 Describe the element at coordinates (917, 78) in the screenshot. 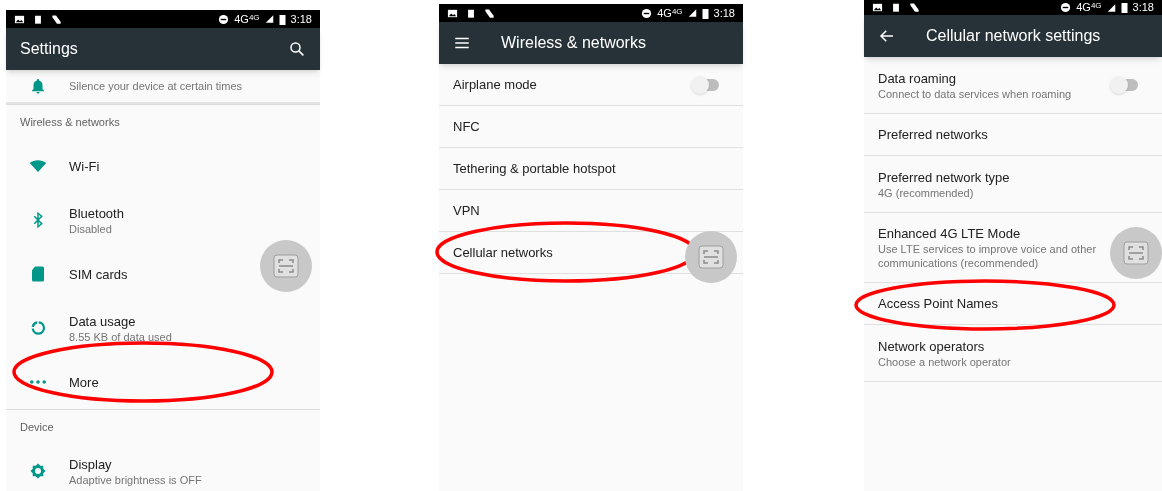

I see `row-title: Data roaming` at that location.